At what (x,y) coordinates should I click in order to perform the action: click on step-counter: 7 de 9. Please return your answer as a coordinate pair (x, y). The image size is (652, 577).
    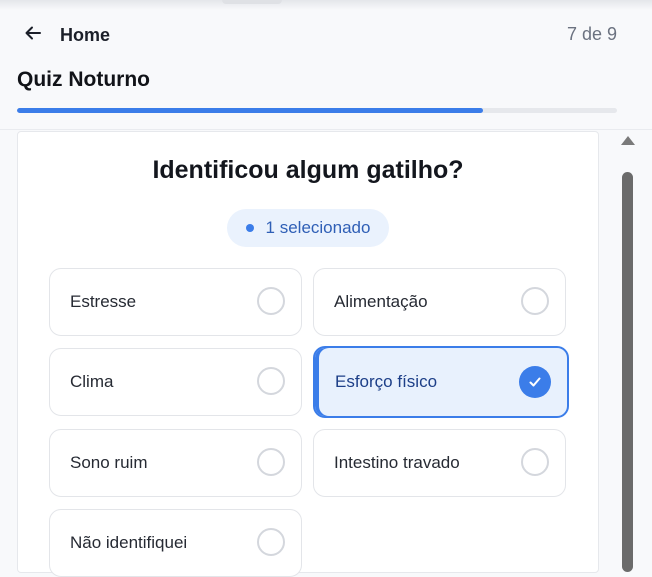
    Looking at the image, I should click on (591, 34).